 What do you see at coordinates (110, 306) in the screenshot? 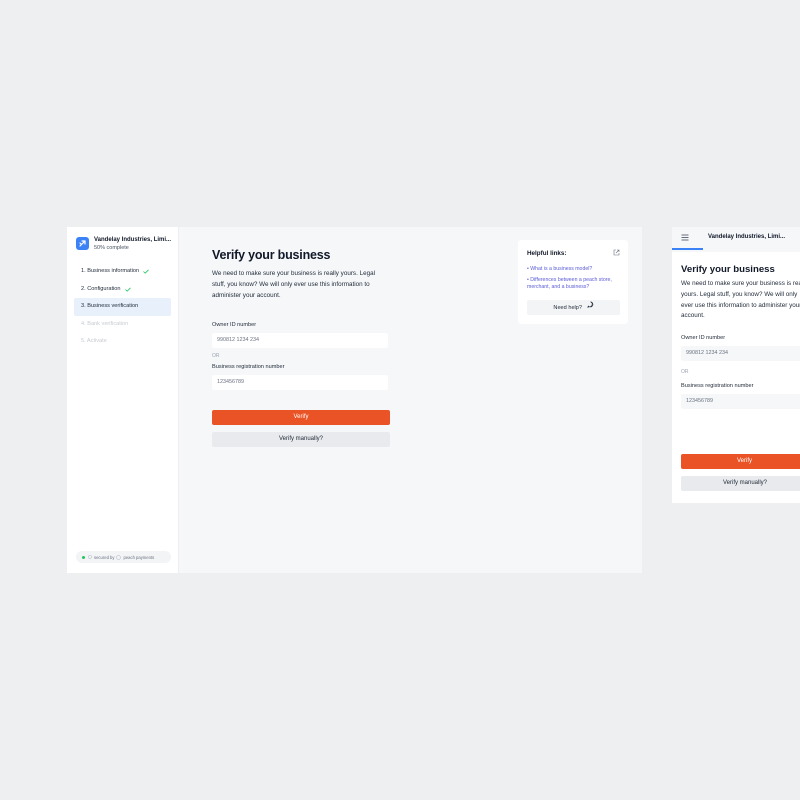
I see `step-label: 3. Business verification` at bounding box center [110, 306].